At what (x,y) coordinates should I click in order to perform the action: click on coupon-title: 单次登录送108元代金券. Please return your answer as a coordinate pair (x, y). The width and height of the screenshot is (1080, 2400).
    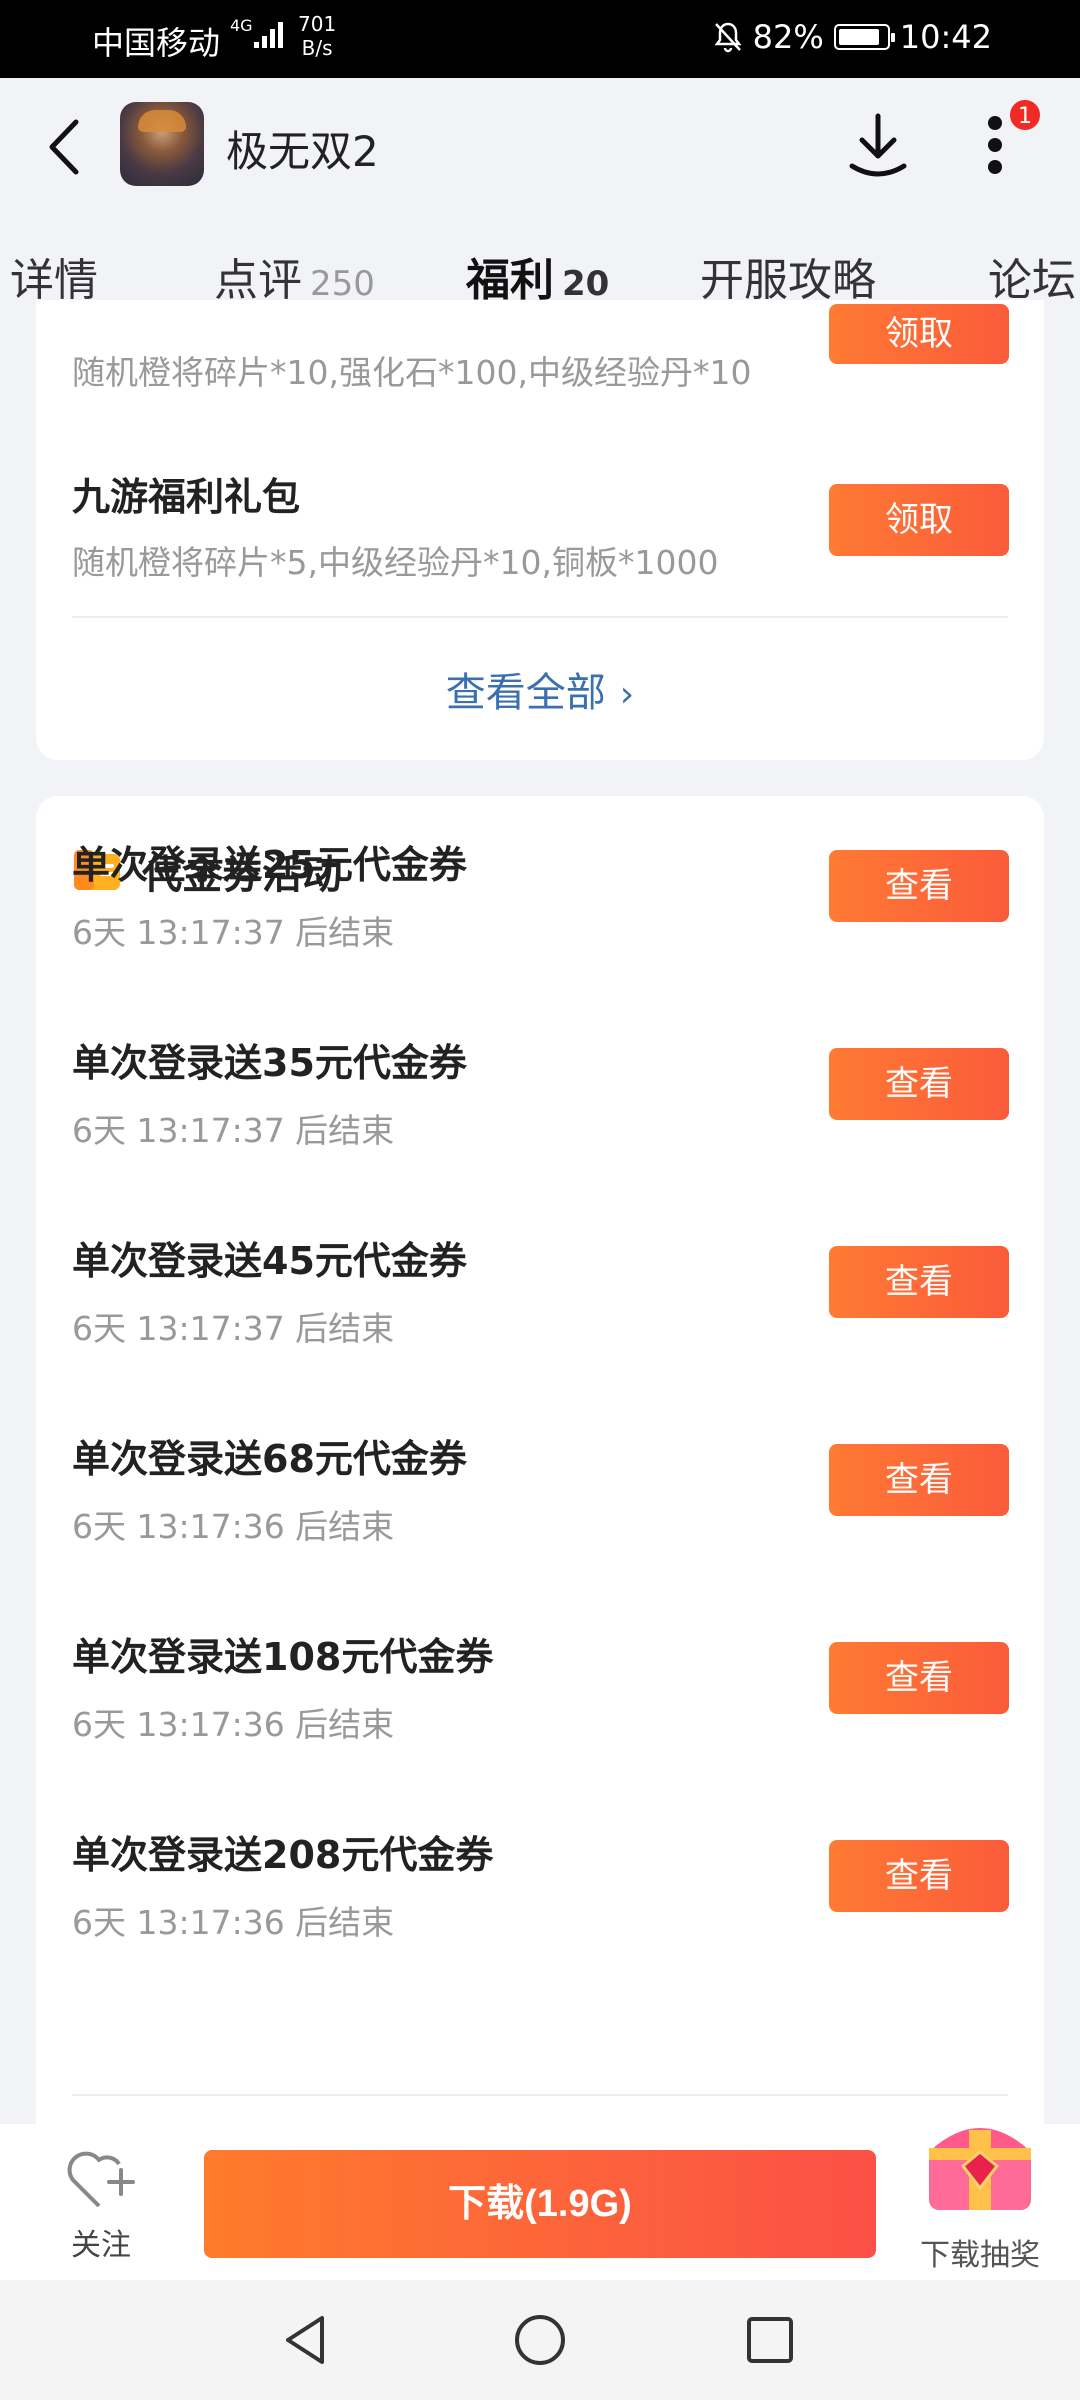
    Looking at the image, I should click on (283, 1657).